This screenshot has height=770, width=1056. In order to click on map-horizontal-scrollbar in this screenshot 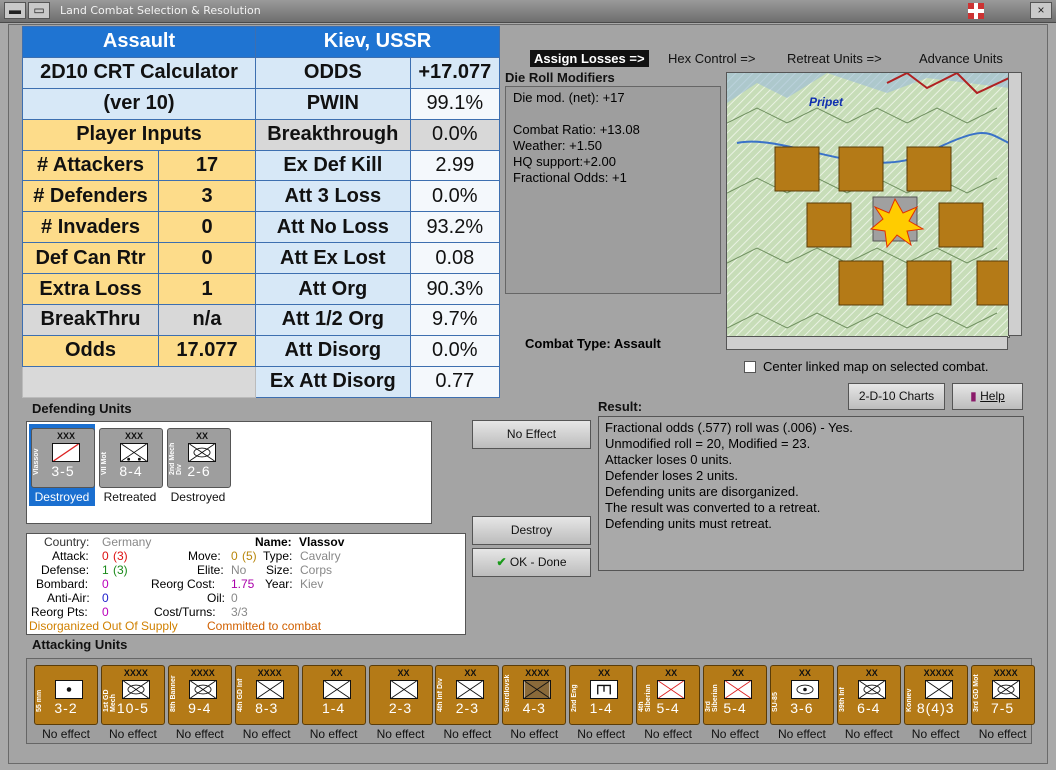, I will do `click(867, 343)`.